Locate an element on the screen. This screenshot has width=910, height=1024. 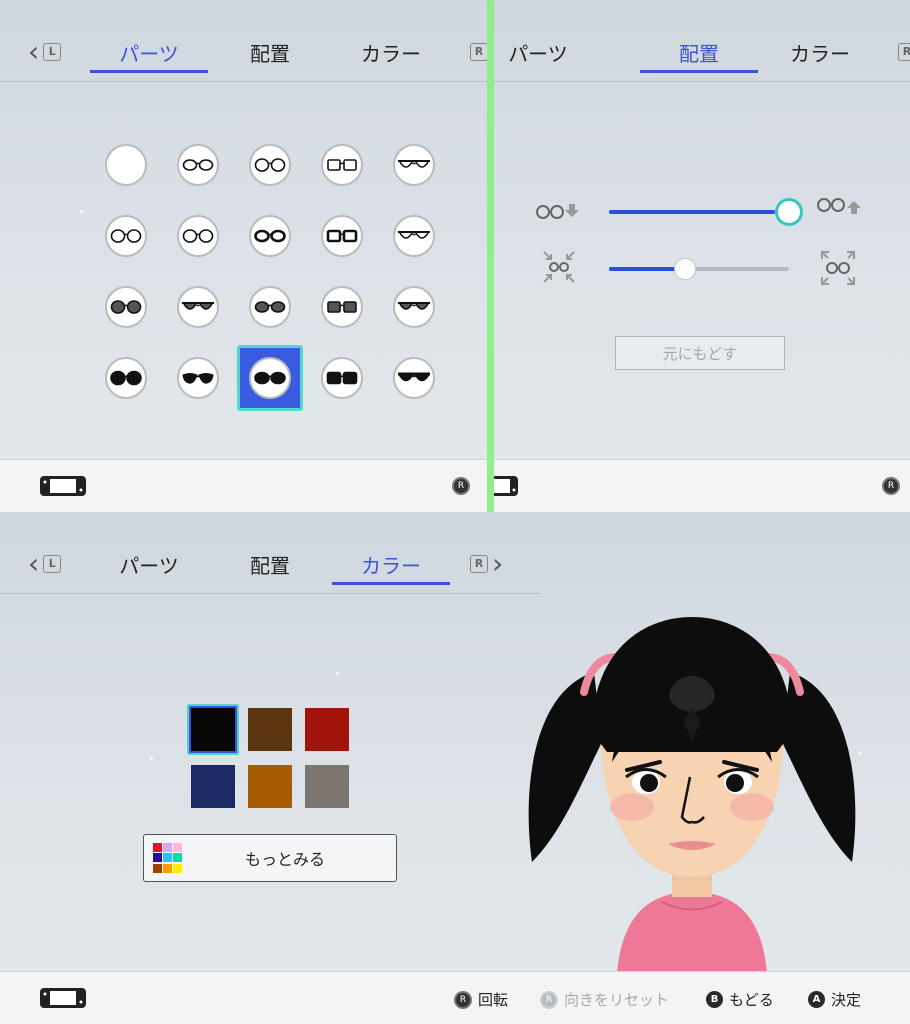
thin-round-glasses-icon is located at coordinates (198, 236).